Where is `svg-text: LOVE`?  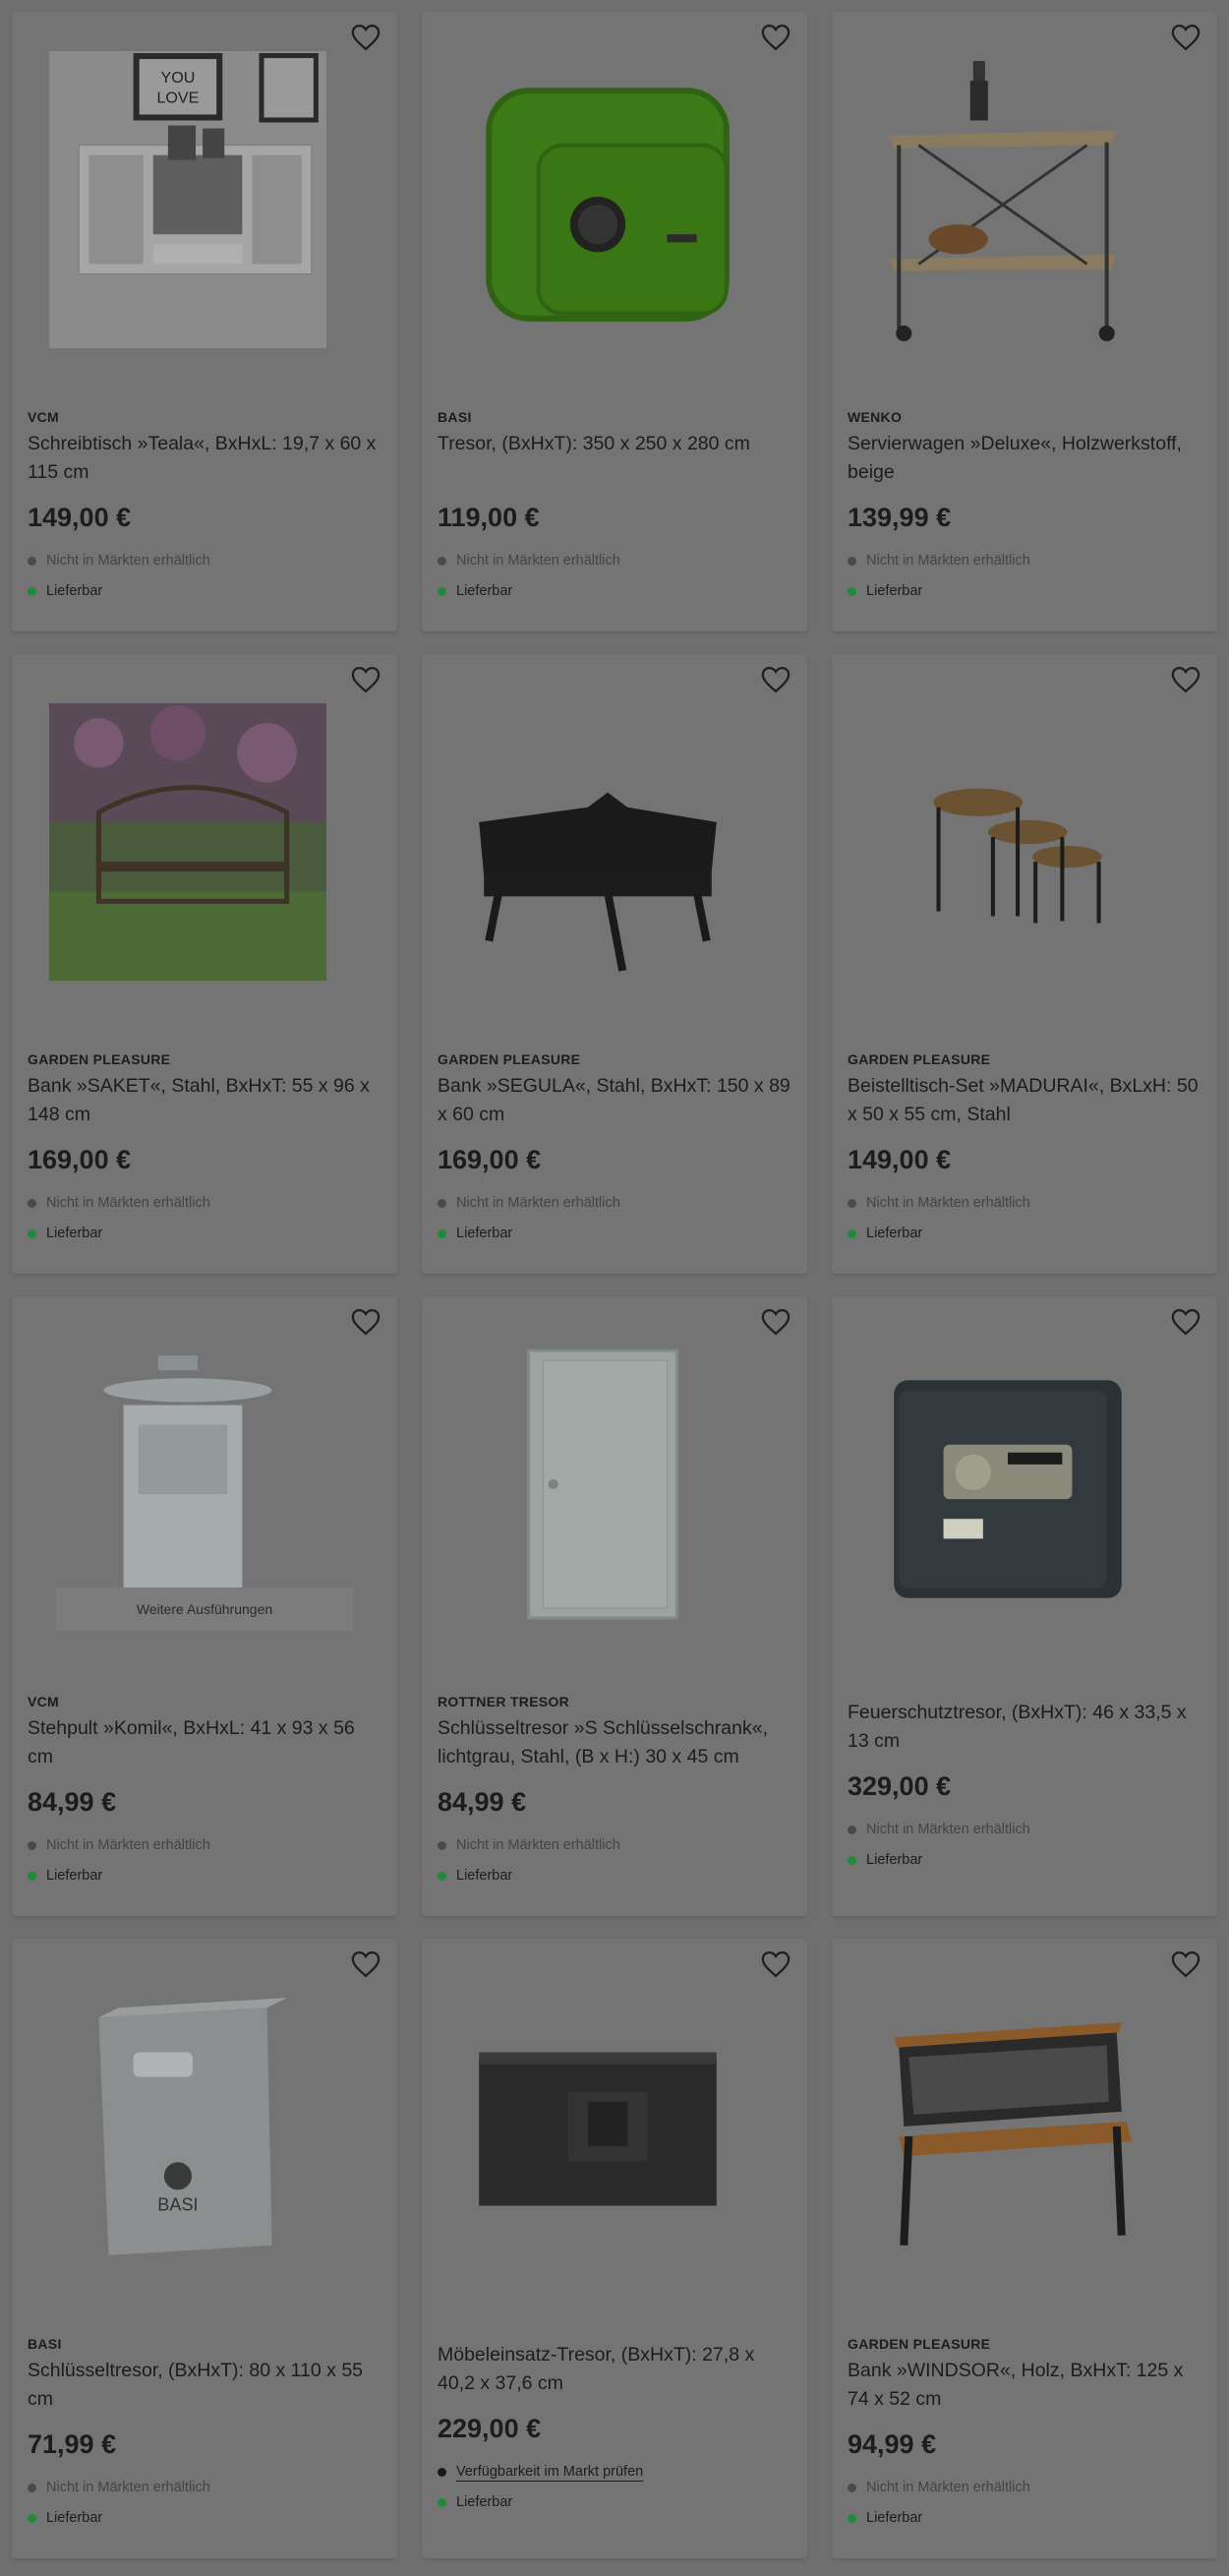
svg-text: LOVE is located at coordinates (177, 97).